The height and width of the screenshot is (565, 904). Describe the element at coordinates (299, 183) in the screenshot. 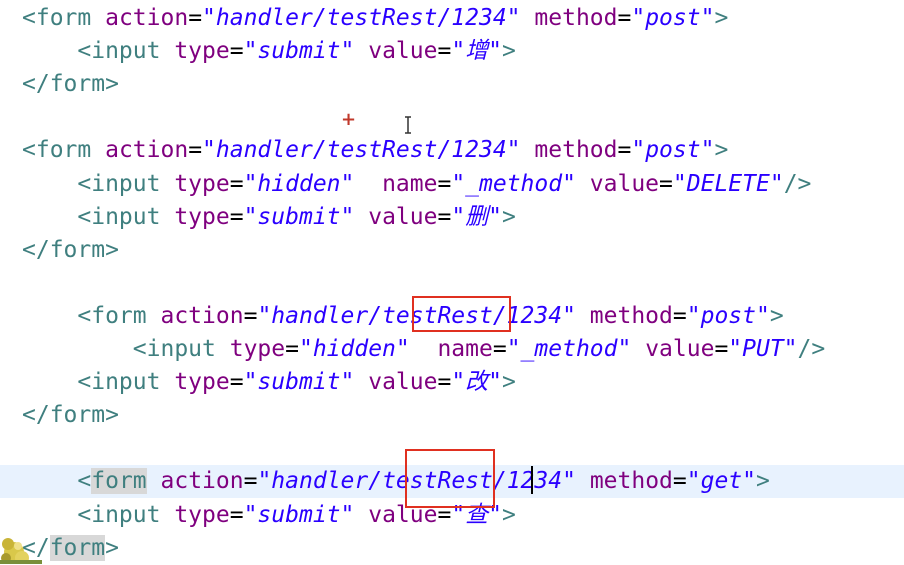

I see `code-token: "hidden"` at that location.